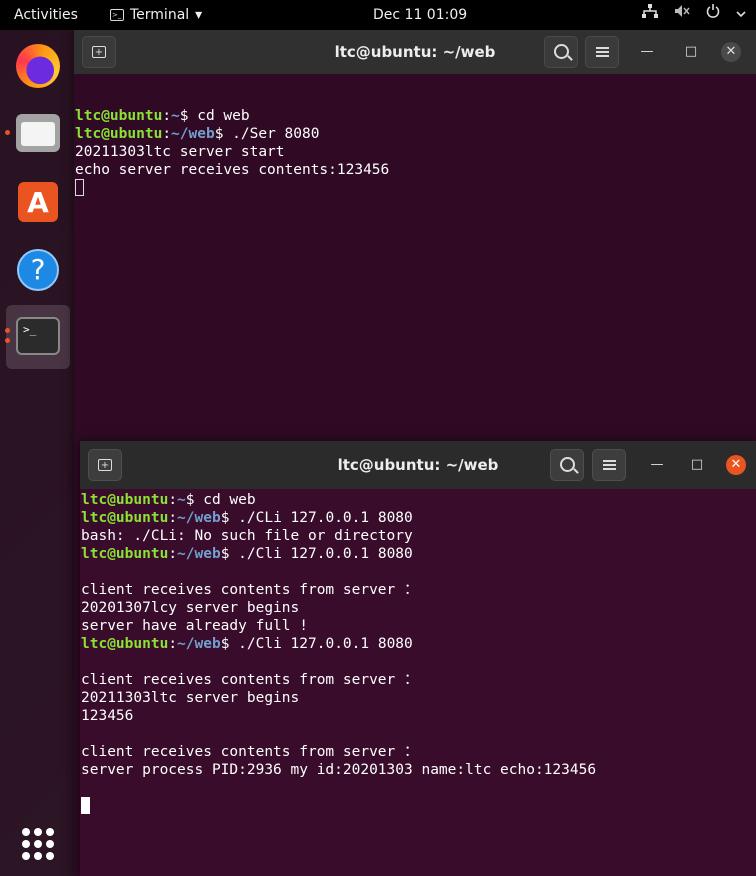 The width and height of the screenshot is (756, 876). Describe the element at coordinates (194, 626) in the screenshot. I see `terminal-text: server have already full !` at that location.